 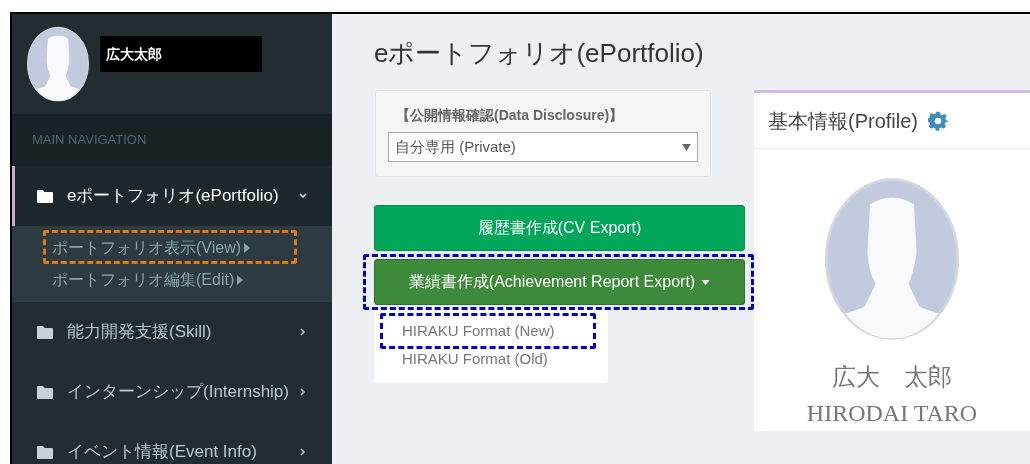 I want to click on nav-label: イベント情報(Event Info), so click(x=162, y=452).